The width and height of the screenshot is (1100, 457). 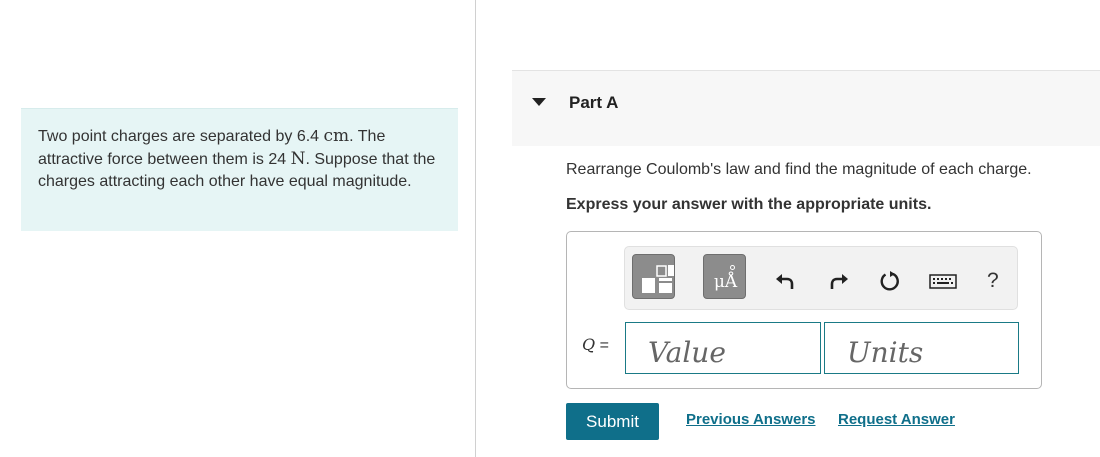 I want to click on request-answer-link: Request Answer, so click(x=896, y=419).